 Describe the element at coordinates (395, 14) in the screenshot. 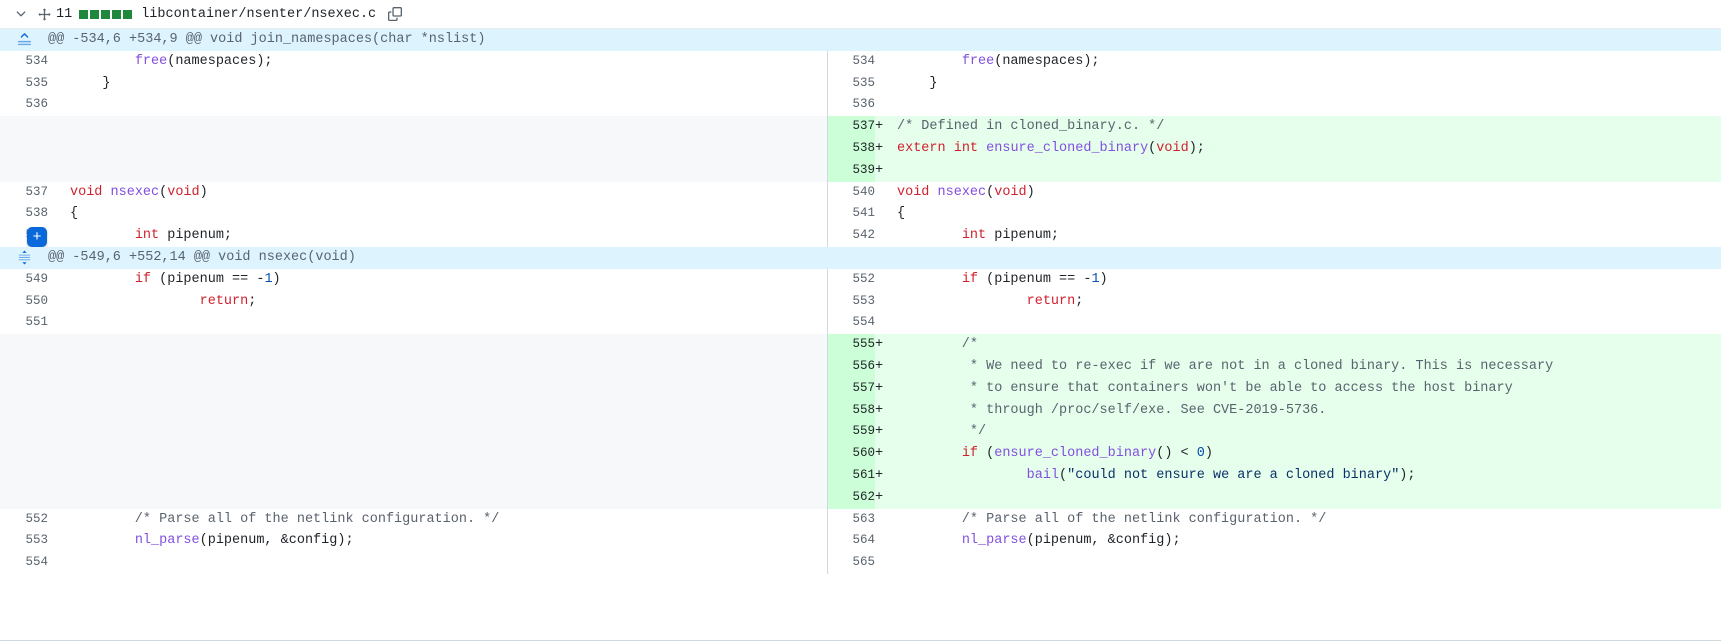

I see `copy-icon` at that location.